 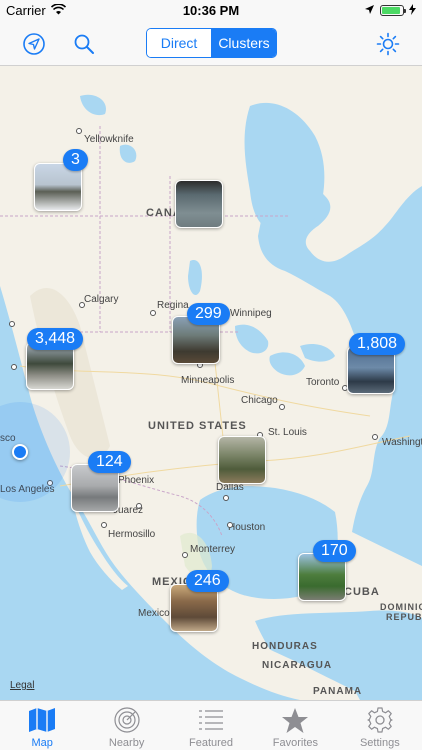 I want to click on charging-icon, so click(x=412, y=10).